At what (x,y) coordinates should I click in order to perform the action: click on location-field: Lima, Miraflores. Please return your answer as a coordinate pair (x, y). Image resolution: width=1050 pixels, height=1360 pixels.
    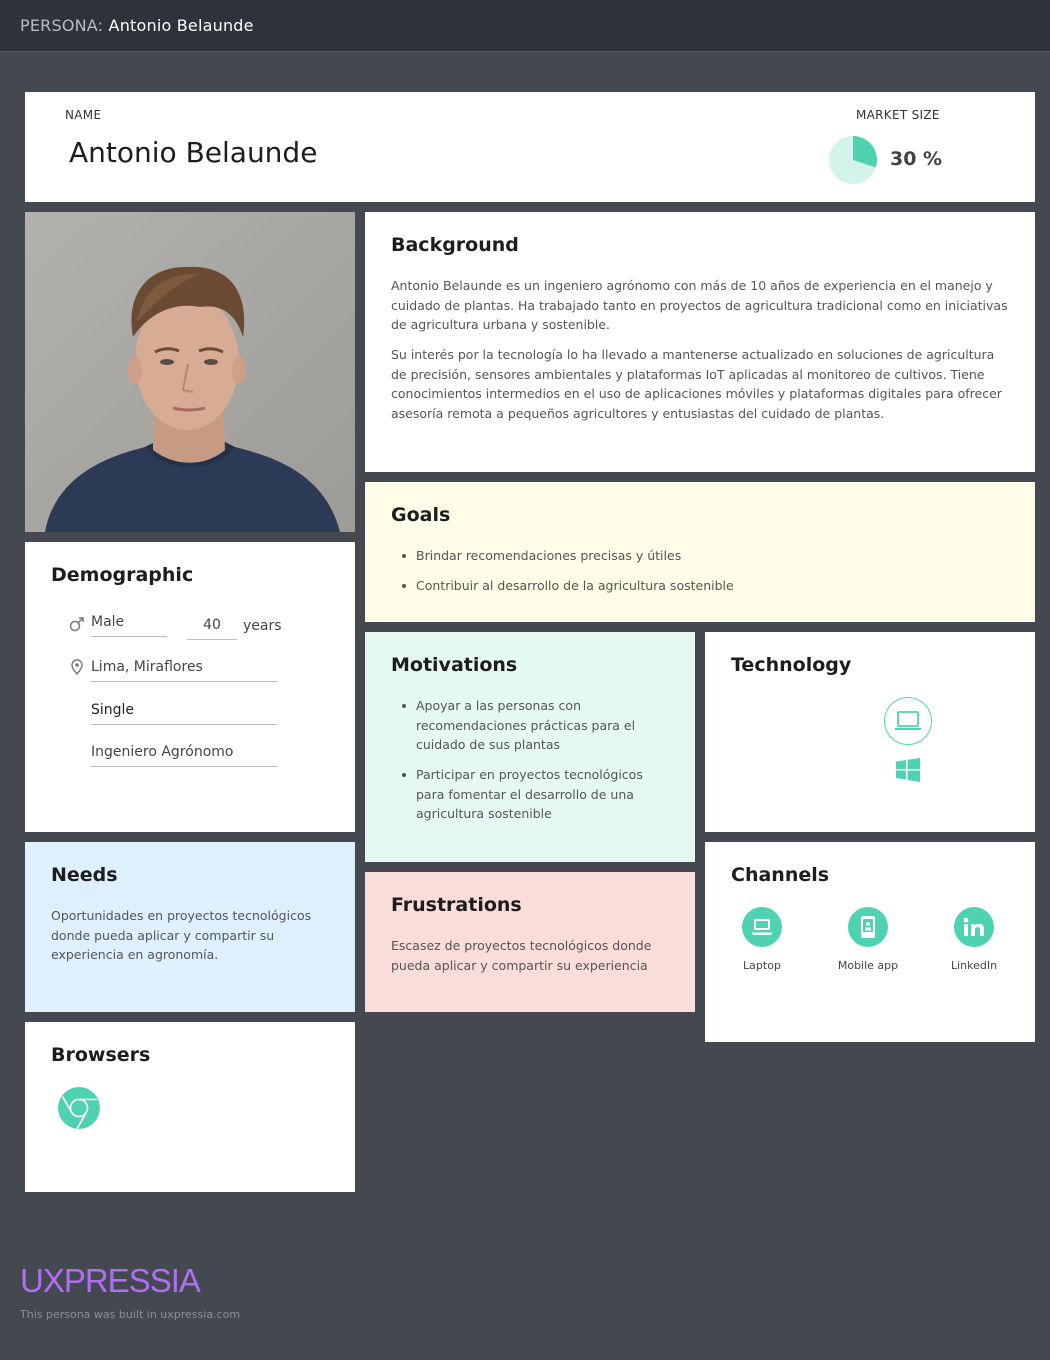
    Looking at the image, I should click on (184, 670).